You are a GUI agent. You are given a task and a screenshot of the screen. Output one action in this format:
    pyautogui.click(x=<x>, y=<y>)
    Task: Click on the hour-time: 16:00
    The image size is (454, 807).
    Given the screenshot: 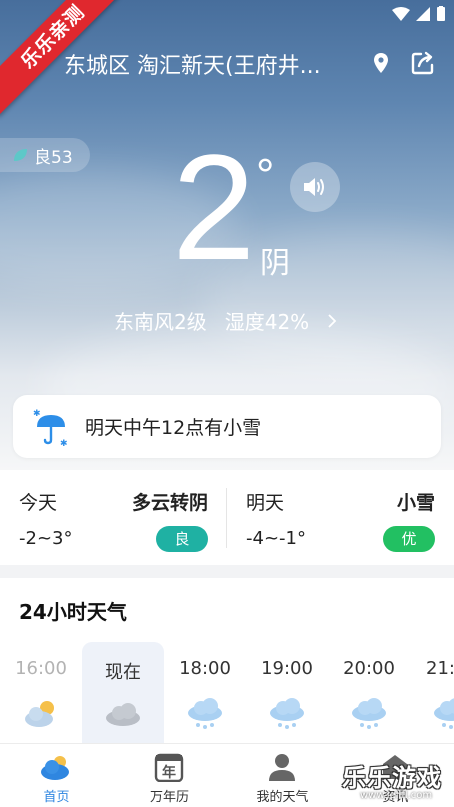 What is the action you would take?
    pyautogui.click(x=41, y=668)
    